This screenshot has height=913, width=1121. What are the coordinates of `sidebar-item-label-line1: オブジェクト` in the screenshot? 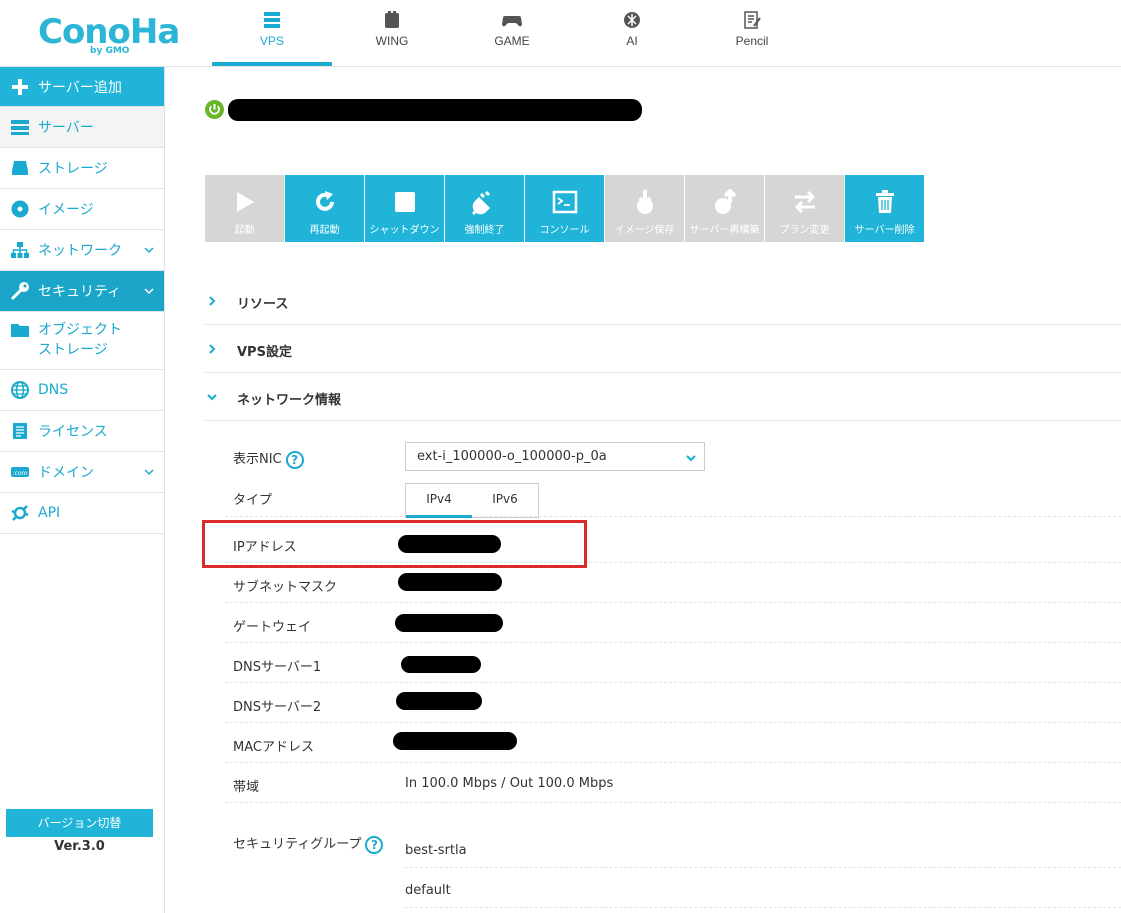 It's located at (80, 330).